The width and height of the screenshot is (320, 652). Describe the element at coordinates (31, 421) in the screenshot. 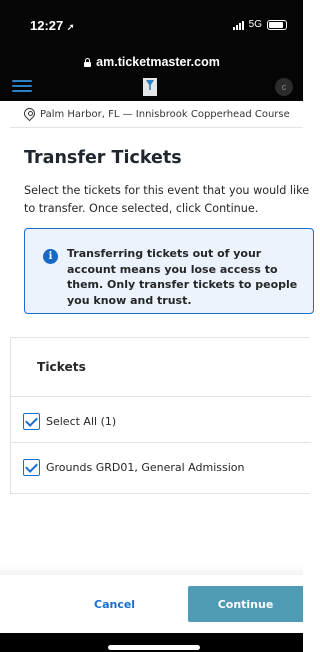

I see `select-all-checkbox` at that location.